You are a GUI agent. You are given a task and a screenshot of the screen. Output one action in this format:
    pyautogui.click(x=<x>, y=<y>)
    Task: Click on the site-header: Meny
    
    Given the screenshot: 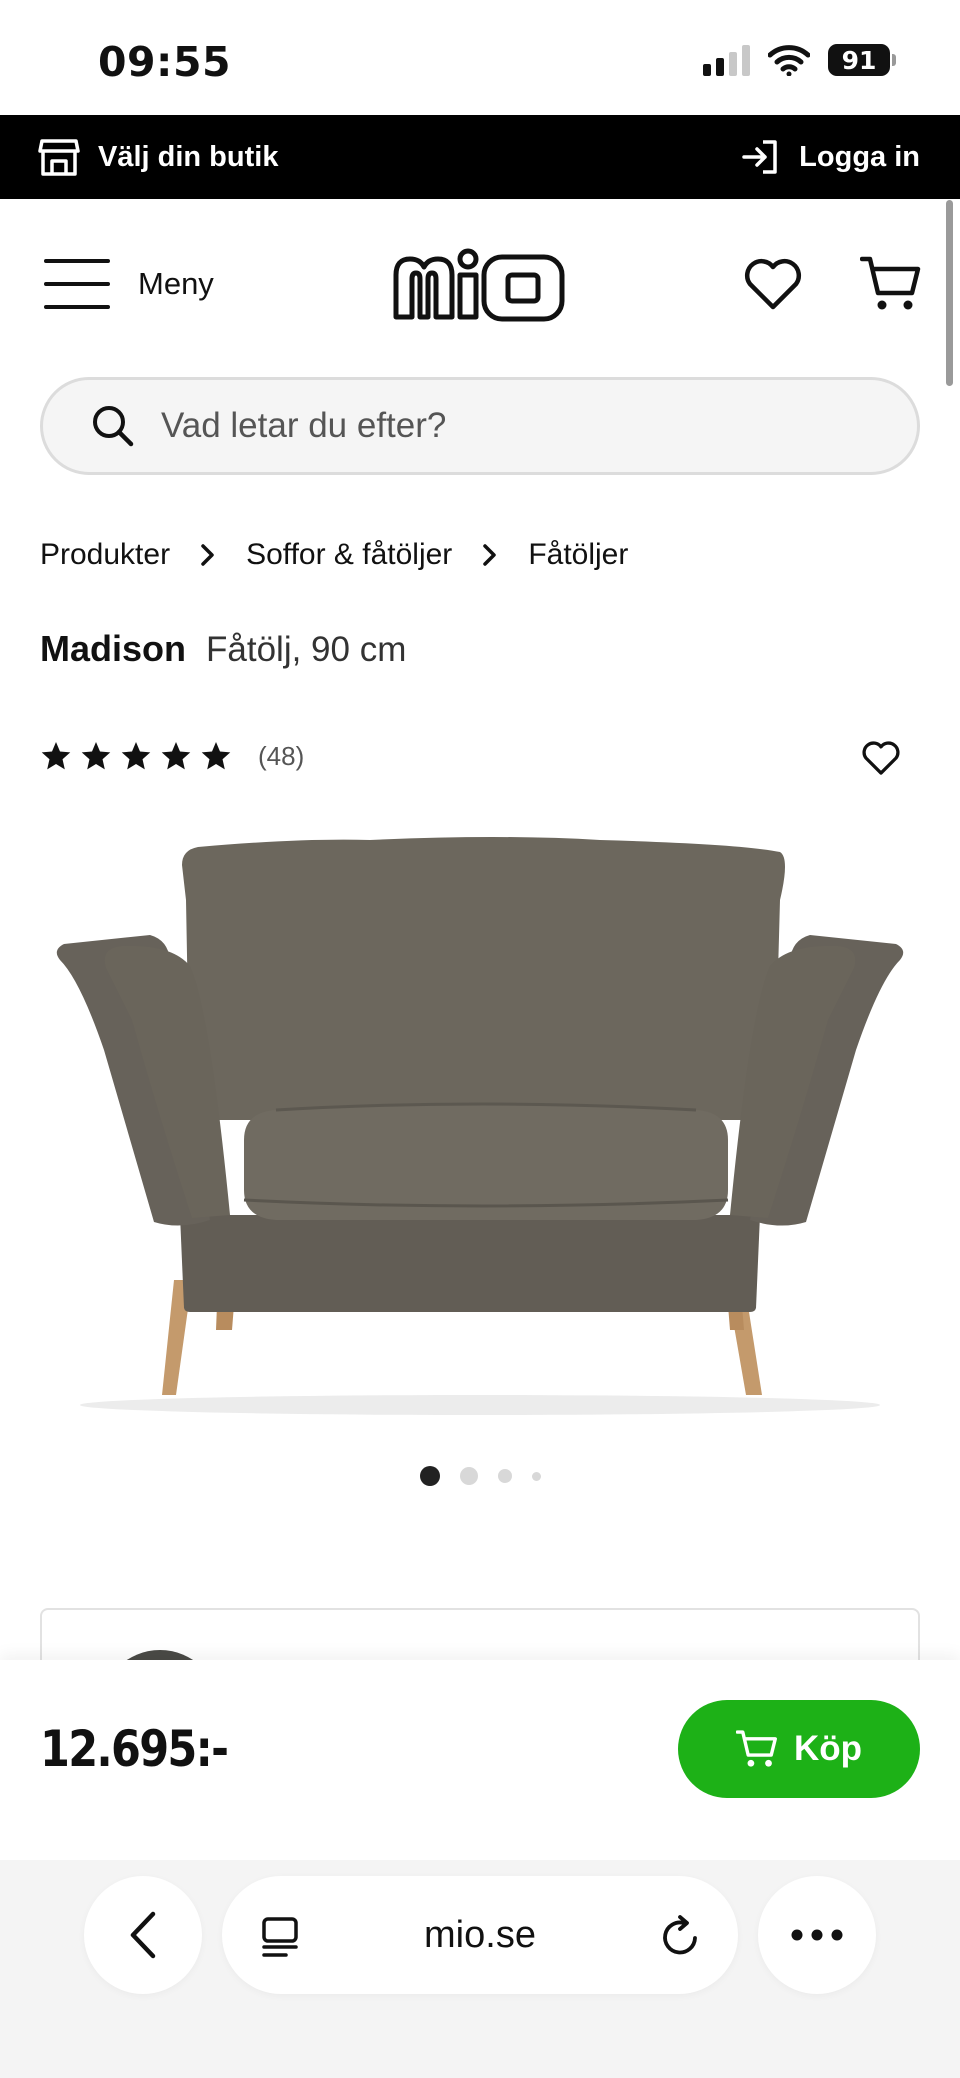 What is the action you would take?
    pyautogui.click(x=480, y=286)
    